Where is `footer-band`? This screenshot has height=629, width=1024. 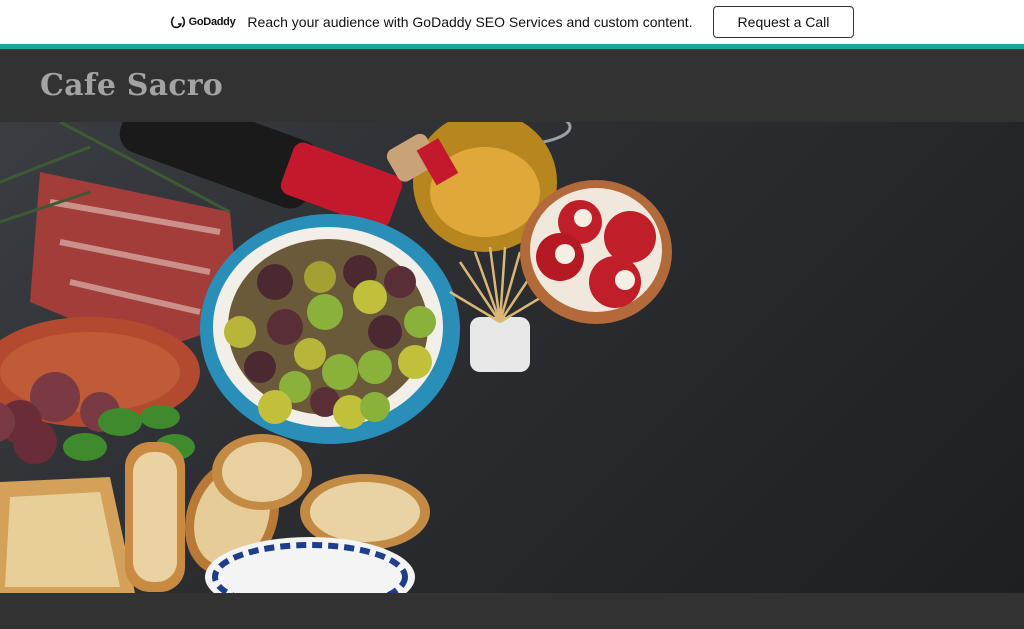 footer-band is located at coordinates (512, 611).